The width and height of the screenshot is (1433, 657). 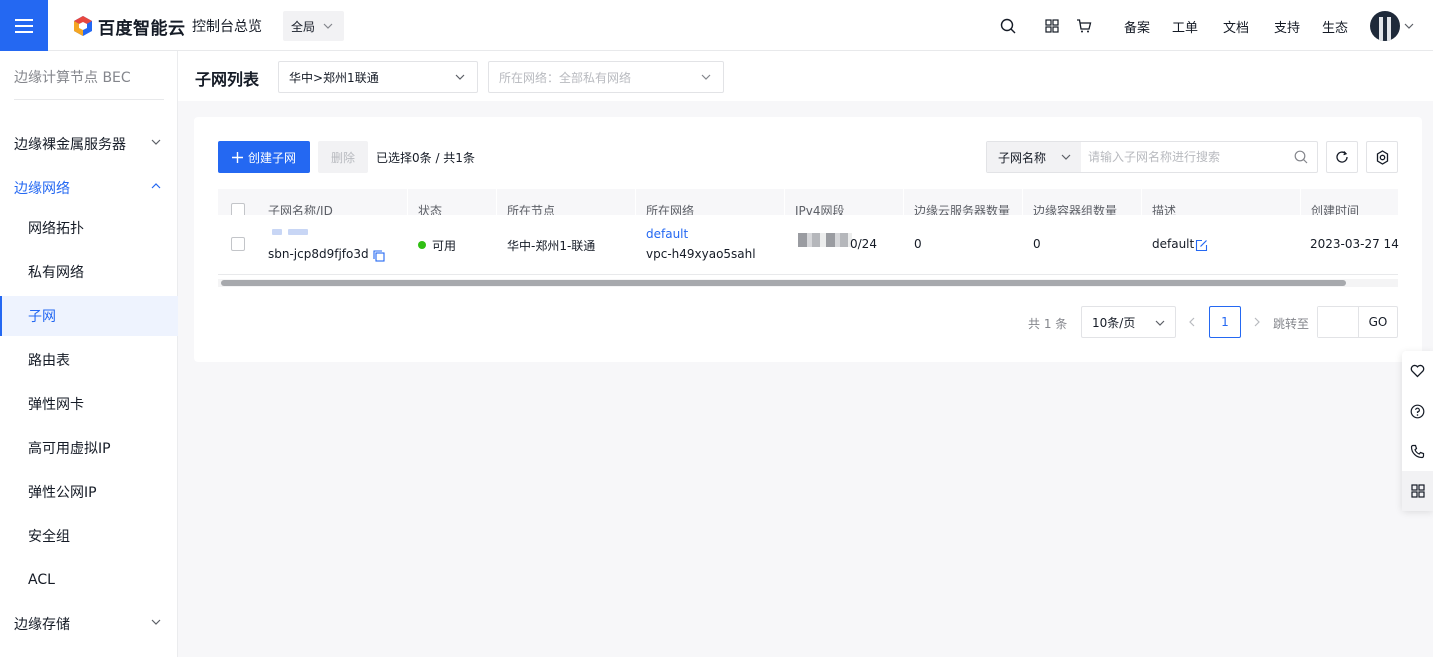 What do you see at coordinates (313, 26) in the screenshot?
I see `region-select: 全局` at bounding box center [313, 26].